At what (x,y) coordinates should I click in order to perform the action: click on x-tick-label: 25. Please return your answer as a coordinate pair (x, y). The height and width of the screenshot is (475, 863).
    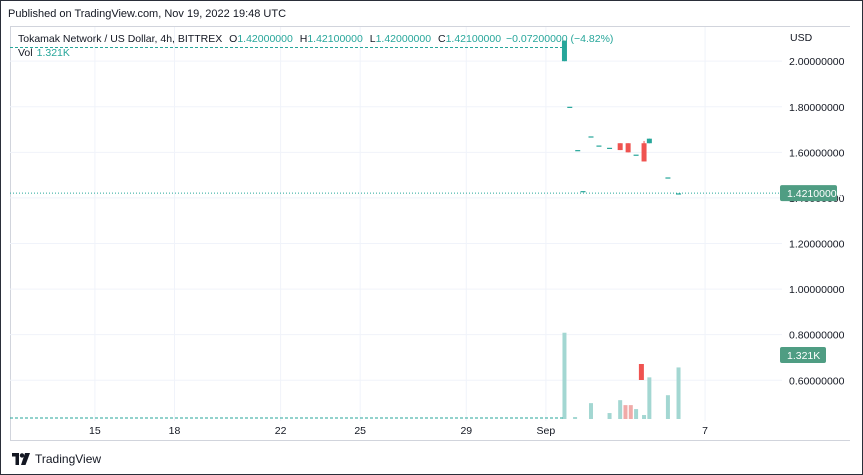
    Looking at the image, I should click on (360, 431).